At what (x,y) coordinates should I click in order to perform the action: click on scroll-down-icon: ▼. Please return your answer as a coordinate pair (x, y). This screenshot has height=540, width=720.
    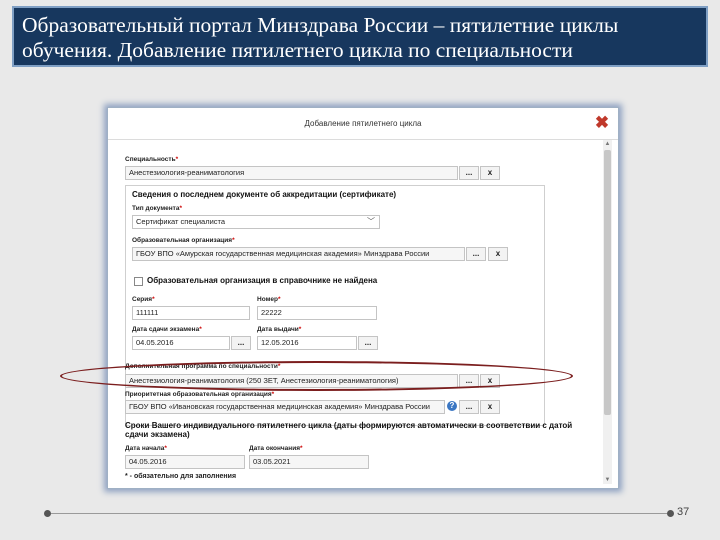
    Looking at the image, I should click on (607, 480).